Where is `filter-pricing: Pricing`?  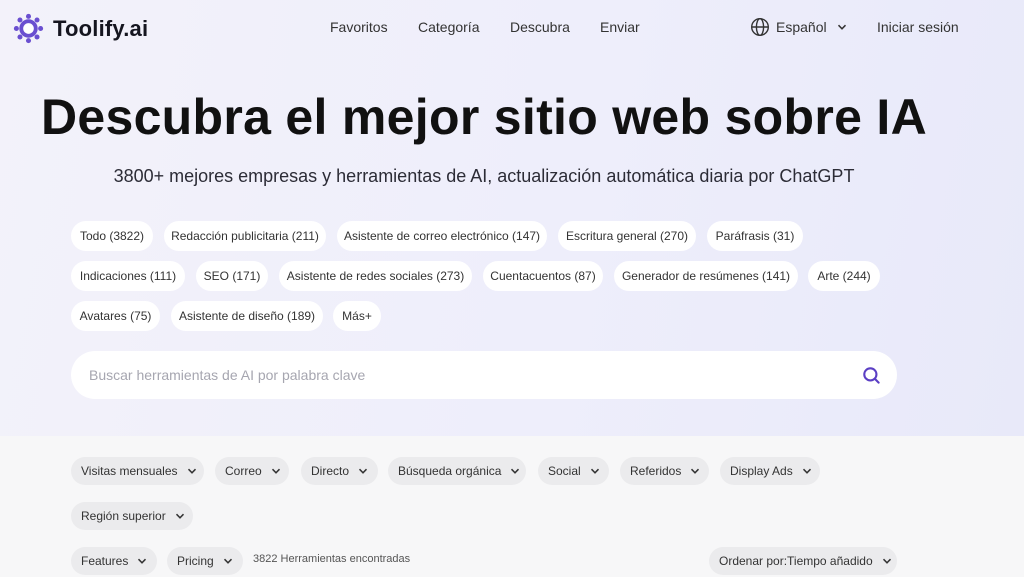
filter-pricing: Pricing is located at coordinates (205, 561).